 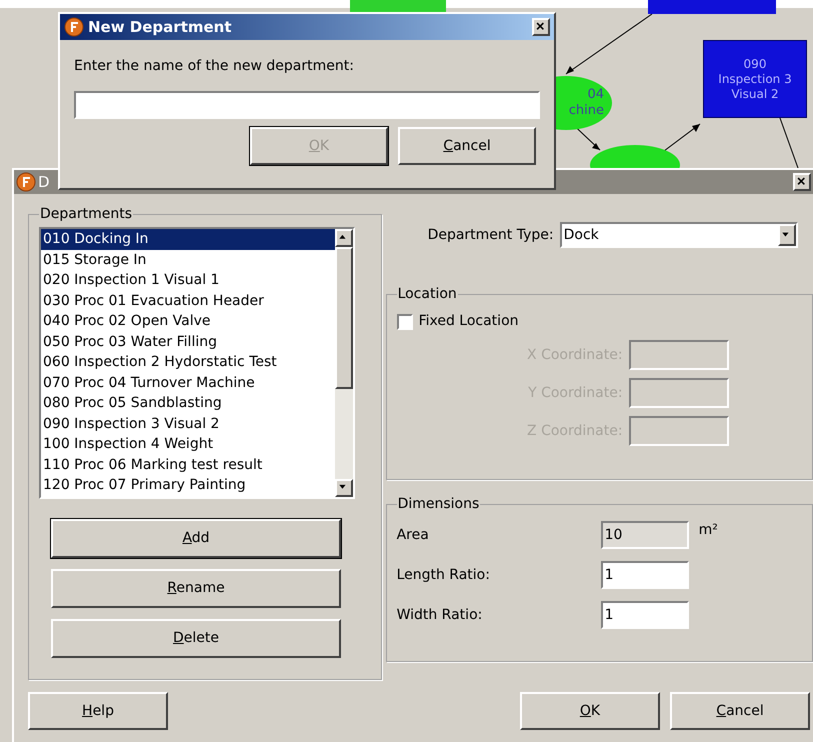 I want to click on field-label: Width Ratio:, so click(x=440, y=615).